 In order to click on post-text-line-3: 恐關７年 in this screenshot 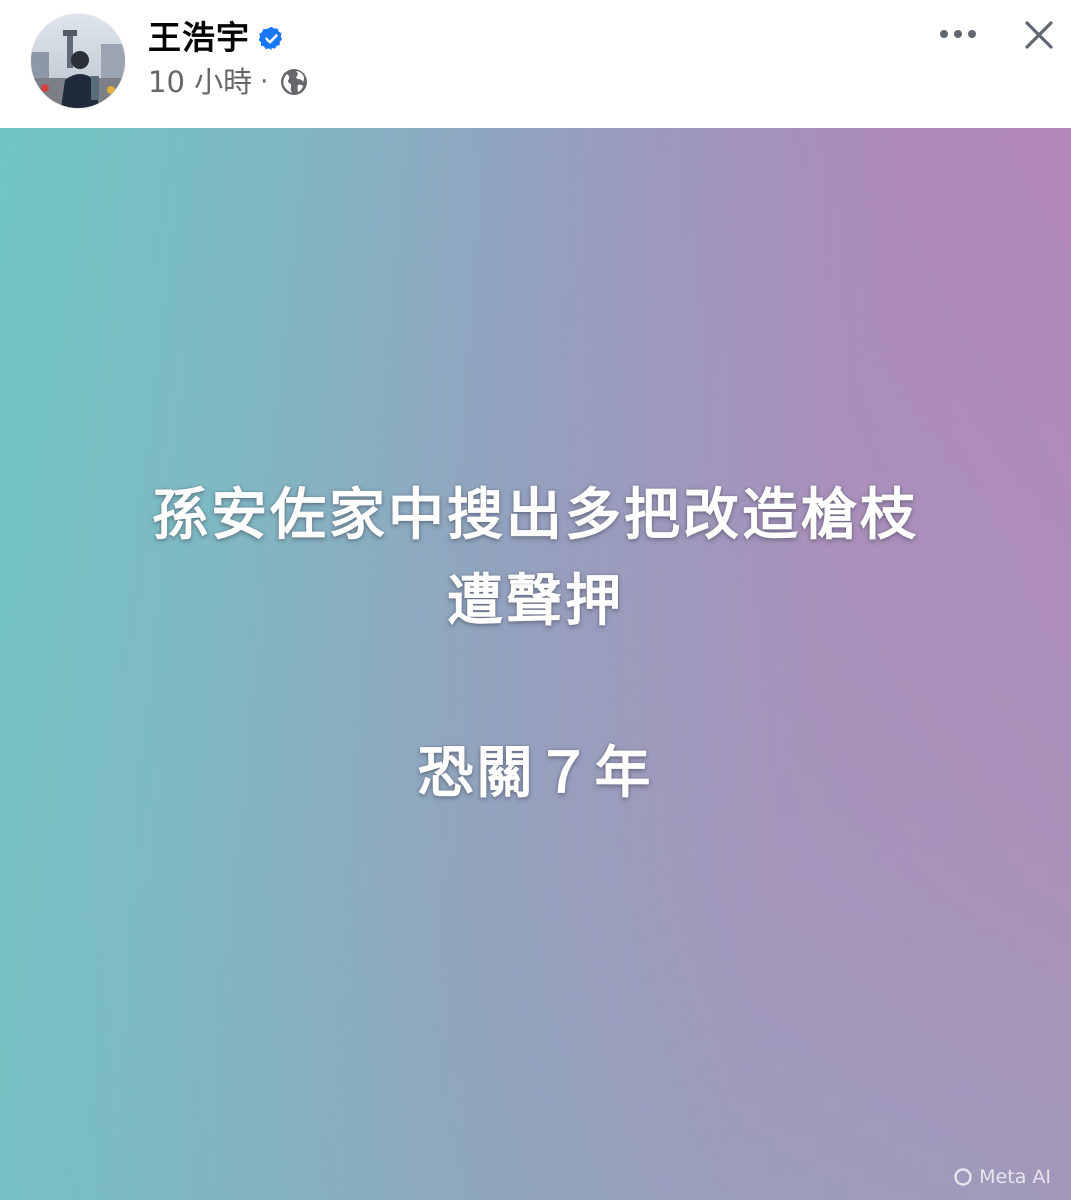, I will do `click(535, 773)`.